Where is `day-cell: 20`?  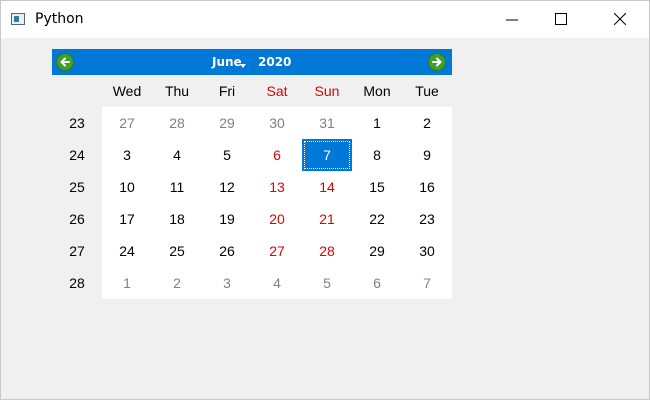
day-cell: 20 is located at coordinates (277, 219).